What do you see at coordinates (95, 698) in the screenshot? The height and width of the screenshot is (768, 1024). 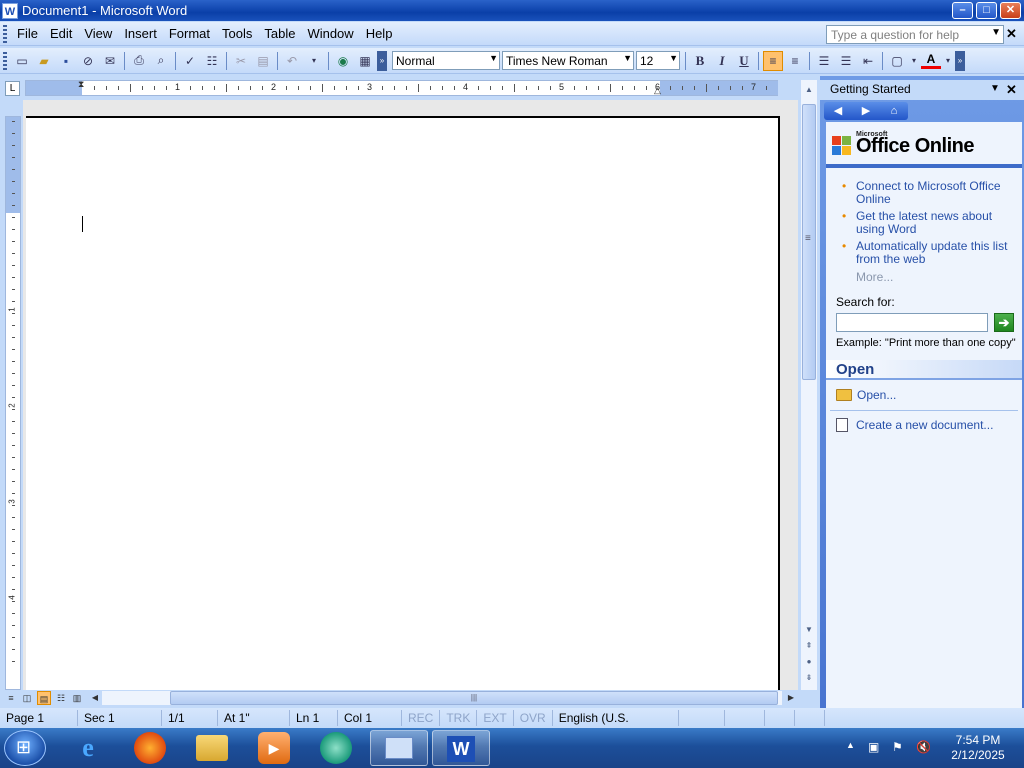 I see `scroll-left-icon: ◀` at bounding box center [95, 698].